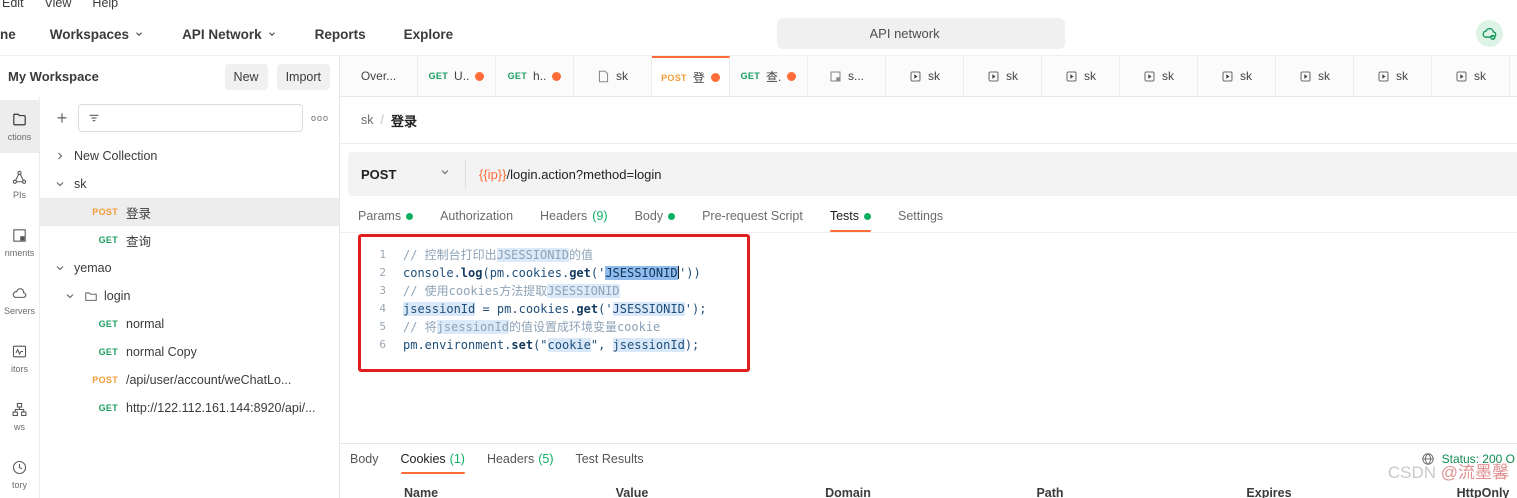 The image size is (1517, 498). Describe the element at coordinates (189, 212) in the screenshot. I see `tree-登录: POST 登录` at that location.